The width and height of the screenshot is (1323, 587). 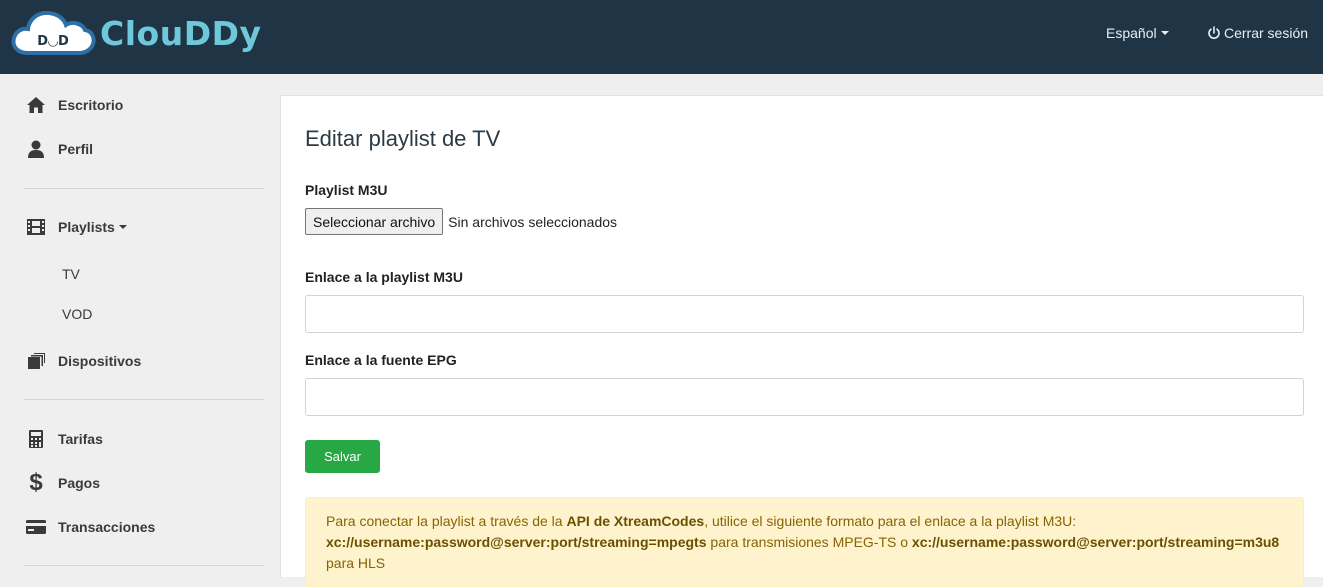 I want to click on sidebar-item-perfil: Perfil, so click(x=58, y=149).